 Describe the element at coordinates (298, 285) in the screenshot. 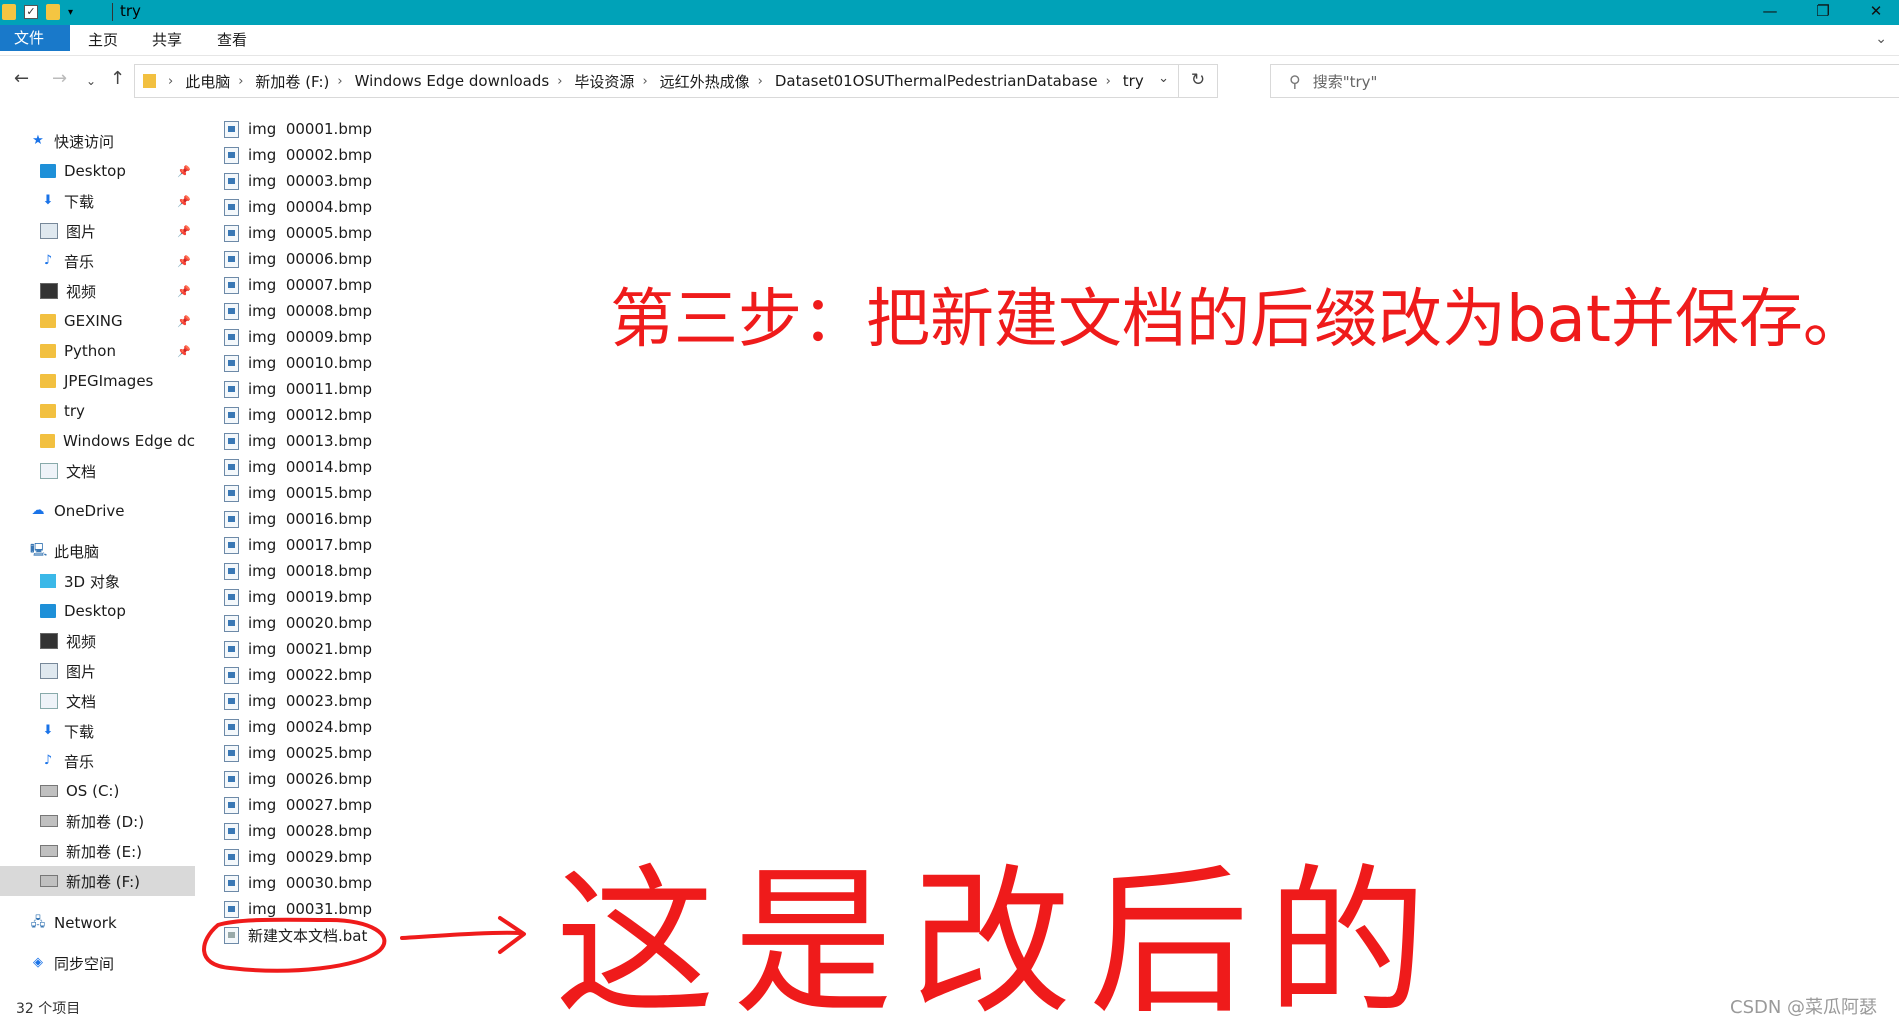

I see `file-list-item: img 00007.bmp` at that location.